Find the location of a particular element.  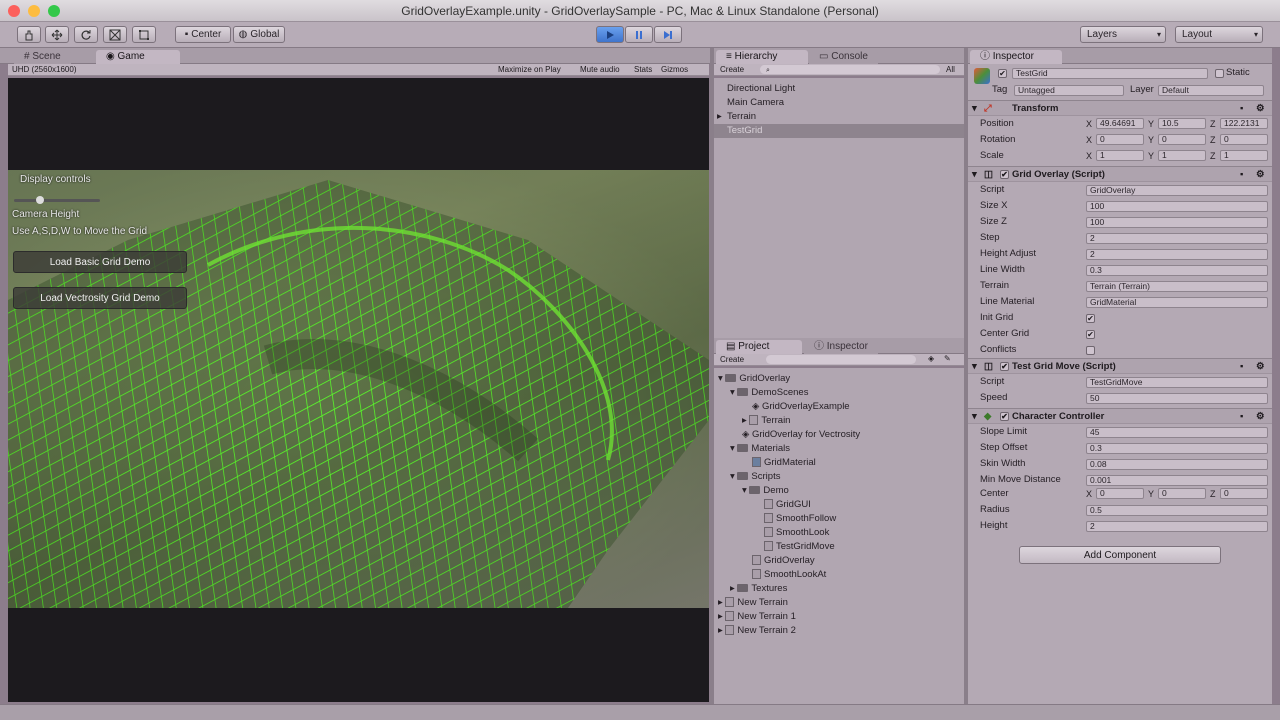

tag-dropdown: Untagged is located at coordinates (1069, 90).